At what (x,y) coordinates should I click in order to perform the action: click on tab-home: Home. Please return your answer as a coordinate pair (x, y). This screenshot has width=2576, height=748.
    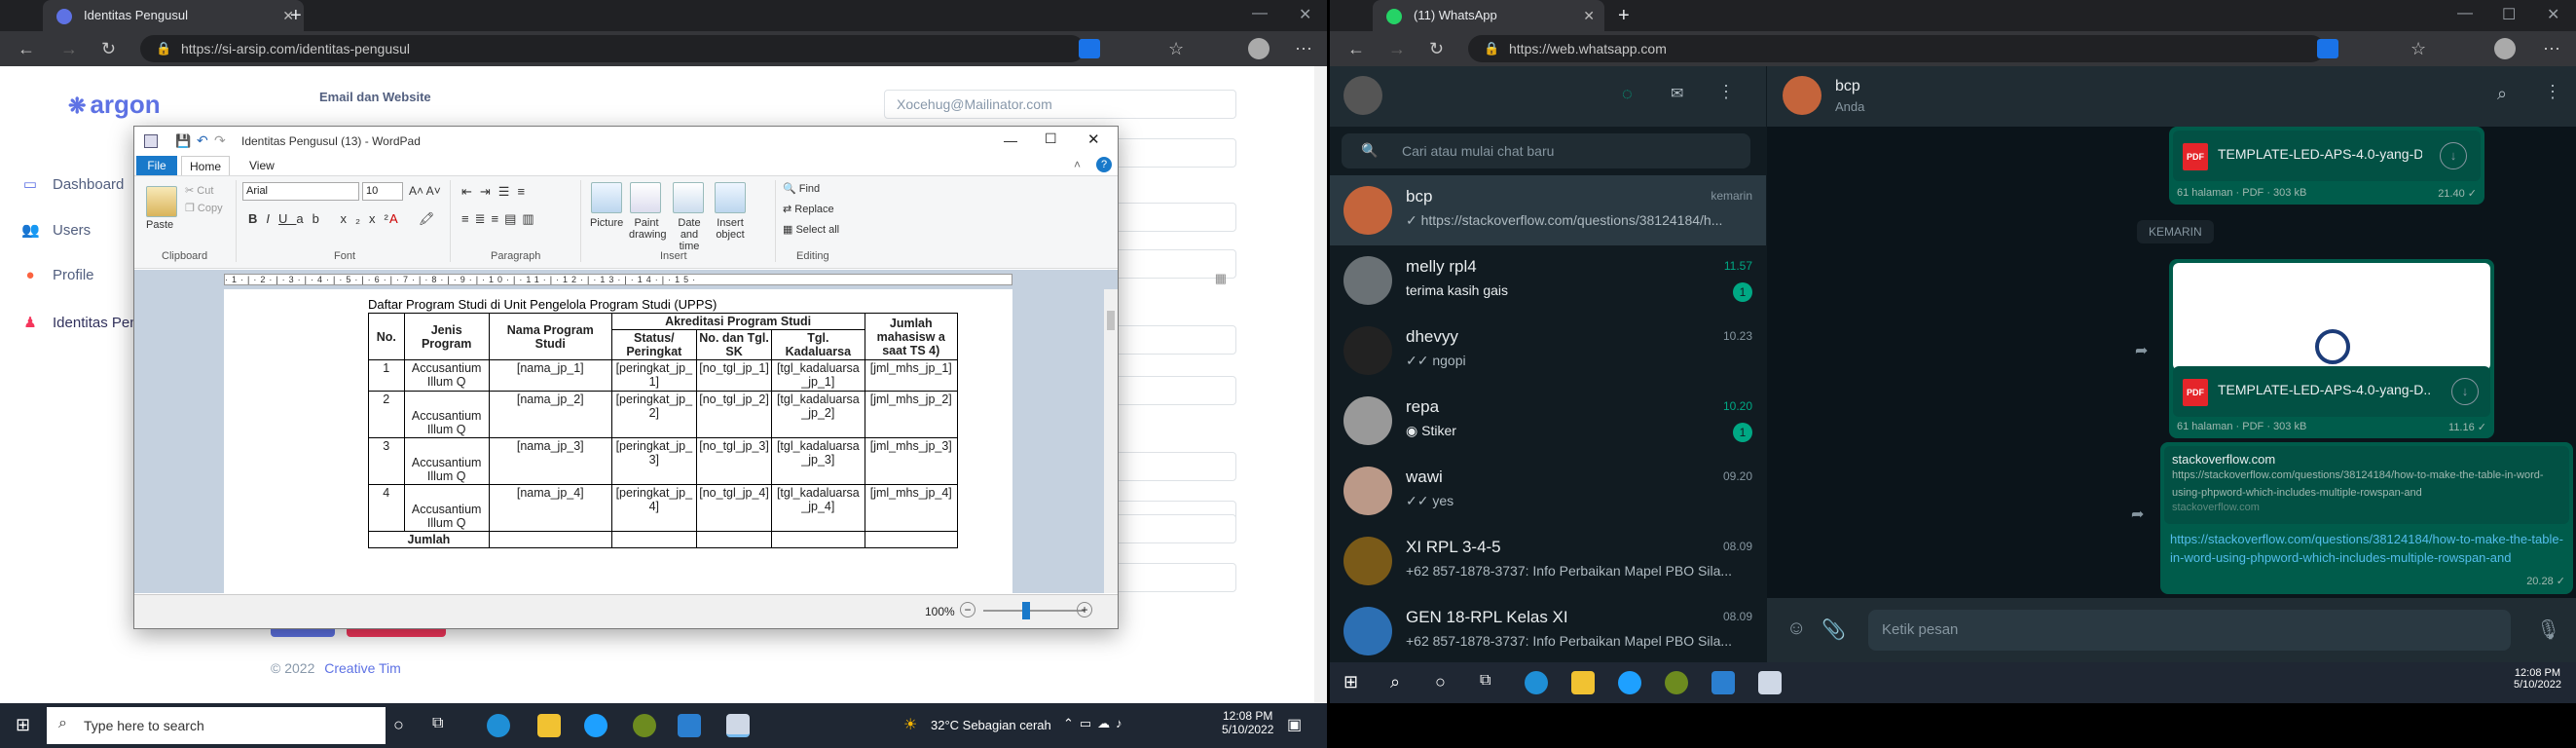
    Looking at the image, I should click on (205, 166).